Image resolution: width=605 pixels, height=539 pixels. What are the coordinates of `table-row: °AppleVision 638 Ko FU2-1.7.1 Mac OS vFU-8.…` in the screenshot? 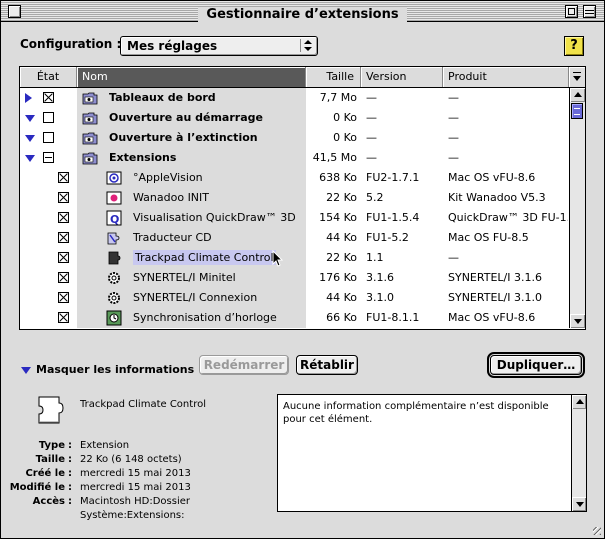 It's located at (294, 178).